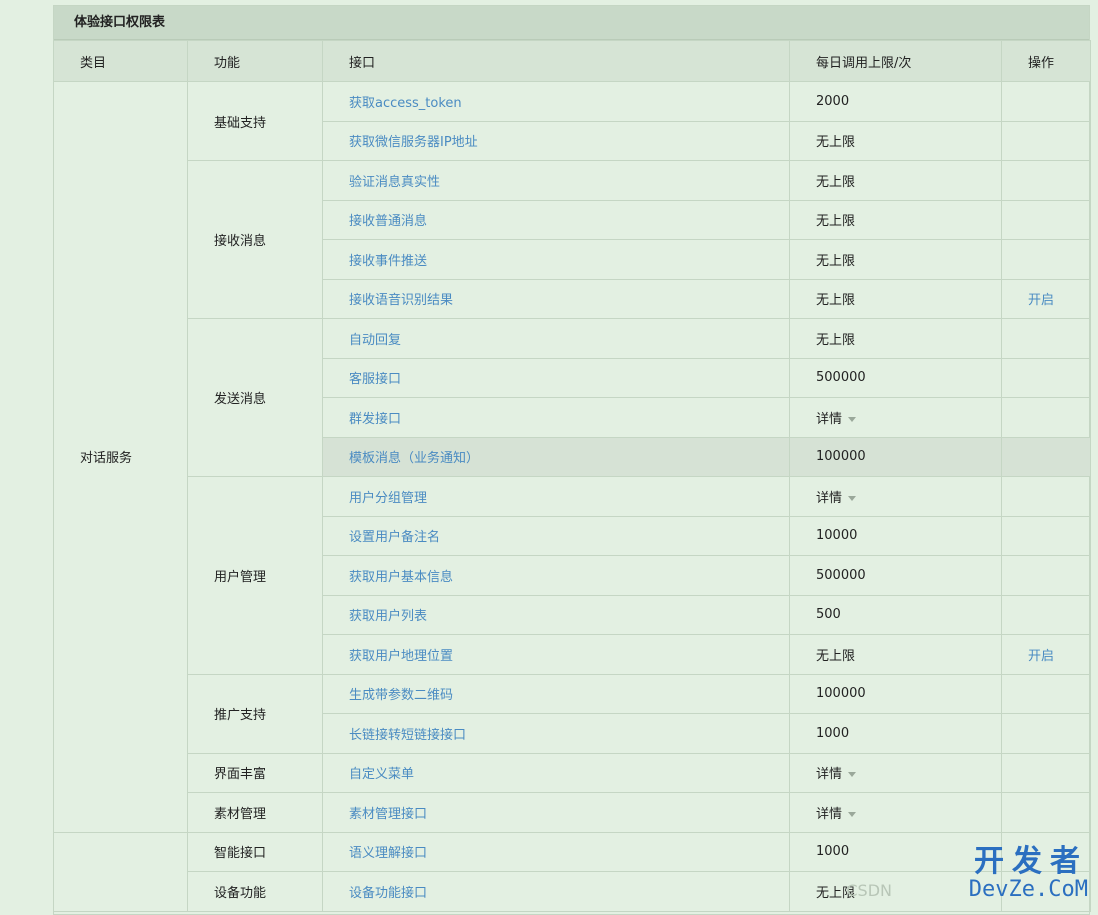 The height and width of the screenshot is (915, 1098). What do you see at coordinates (896, 61) in the screenshot?
I see `header-limit: 每日调用上限/次` at bounding box center [896, 61].